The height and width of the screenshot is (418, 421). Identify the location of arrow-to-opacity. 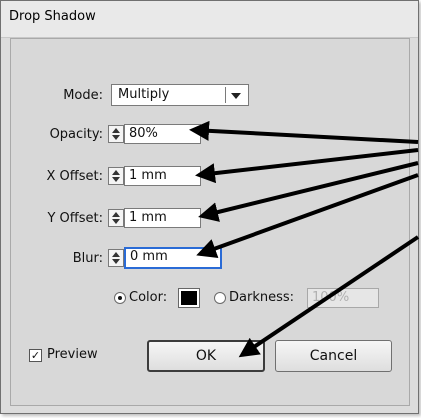
(304, 132).